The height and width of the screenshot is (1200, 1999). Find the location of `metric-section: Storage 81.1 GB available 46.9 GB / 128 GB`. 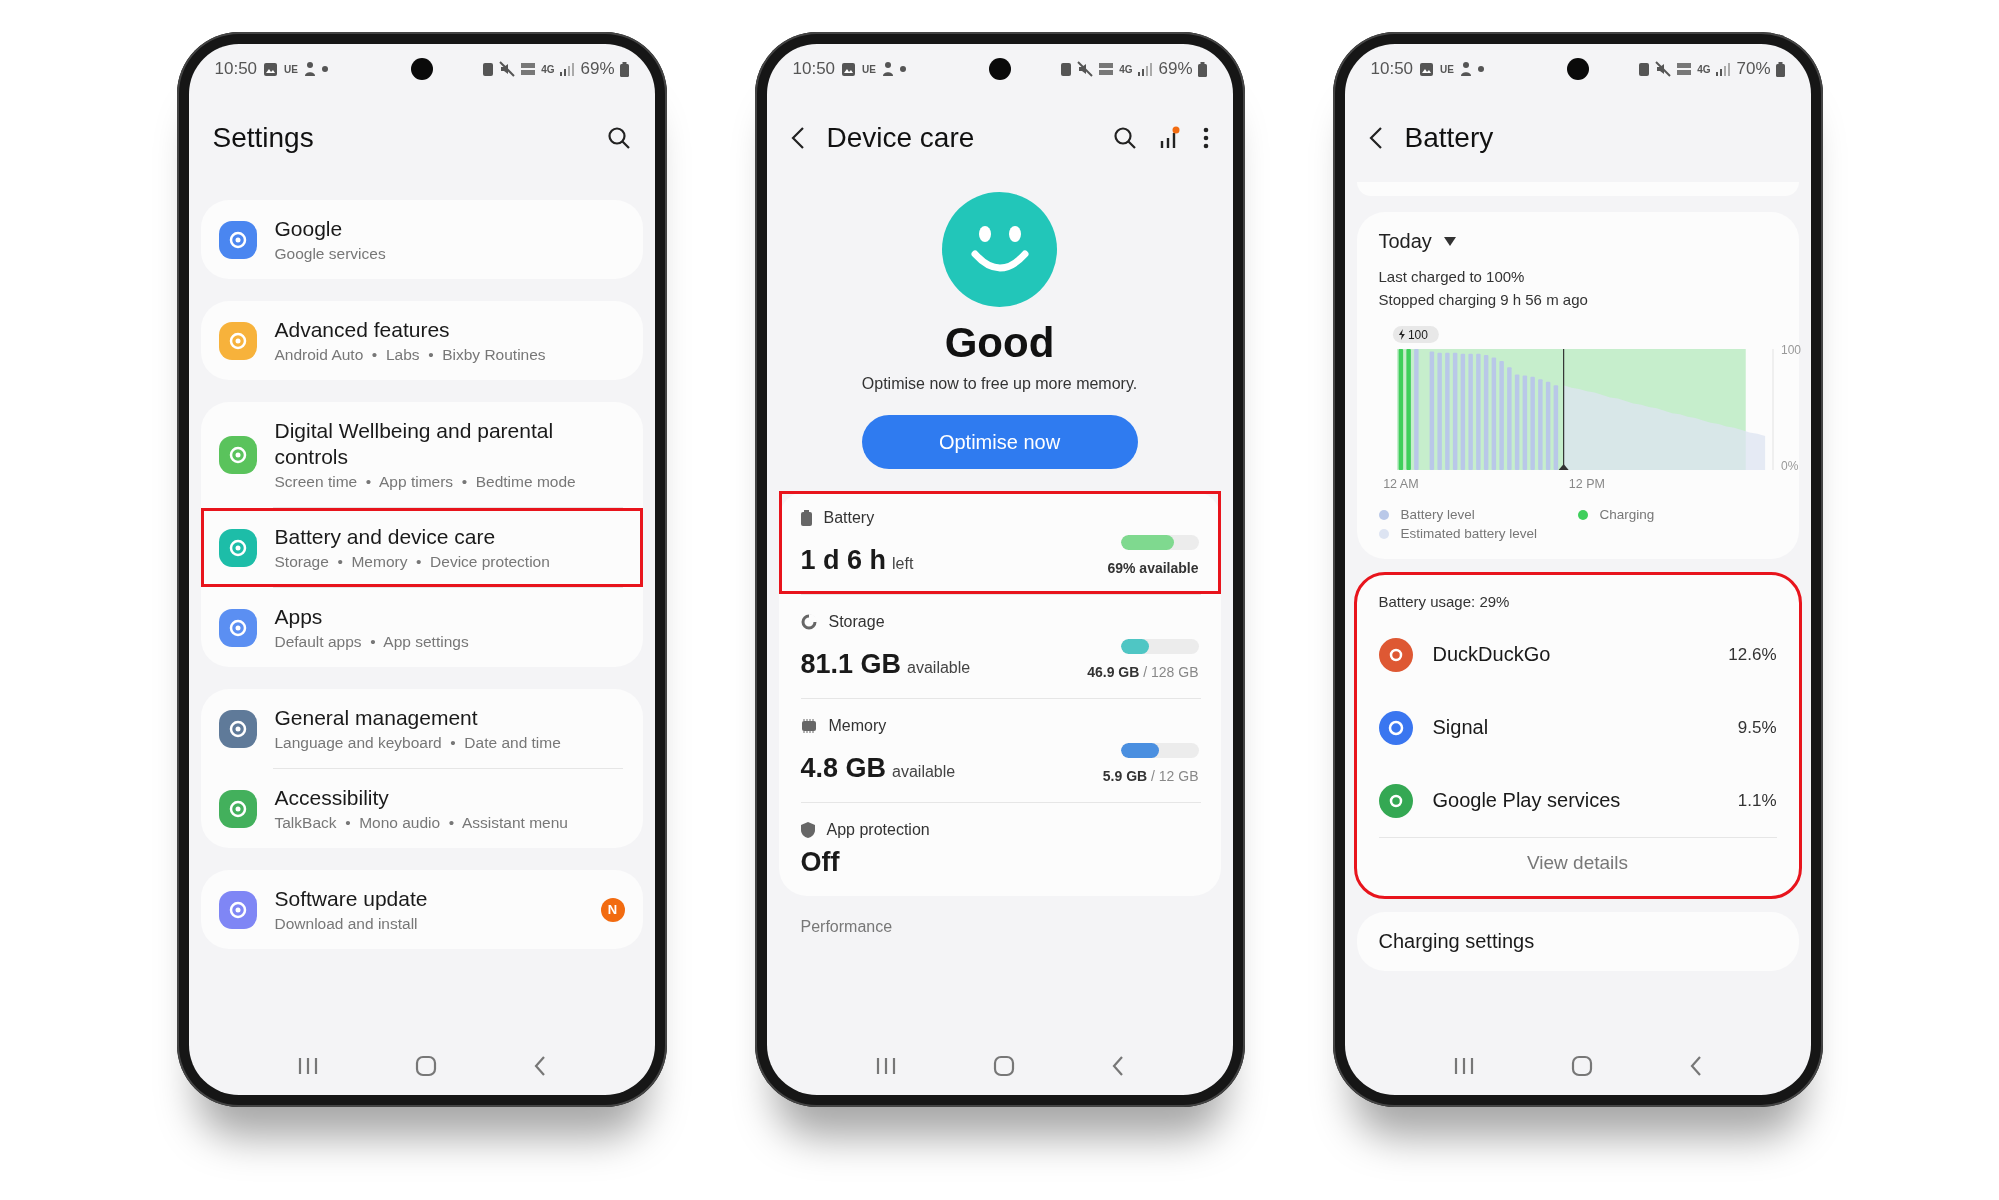

metric-section: Storage 81.1 GB available 46.9 GB / 128 GB is located at coordinates (999, 646).